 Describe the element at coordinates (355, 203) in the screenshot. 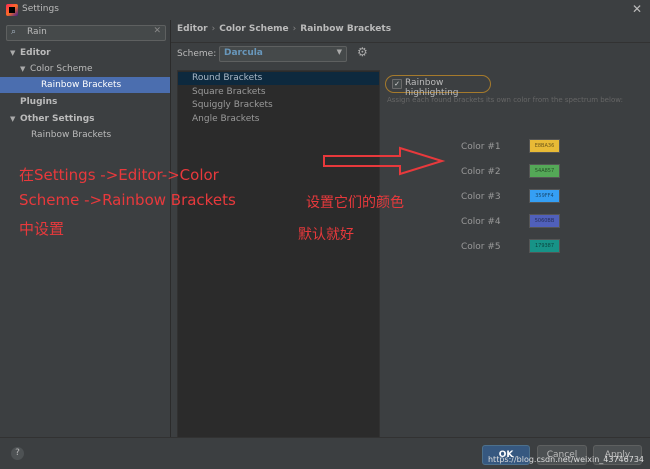

I see `annotation-right-line1: 设置它们的颜色` at that location.